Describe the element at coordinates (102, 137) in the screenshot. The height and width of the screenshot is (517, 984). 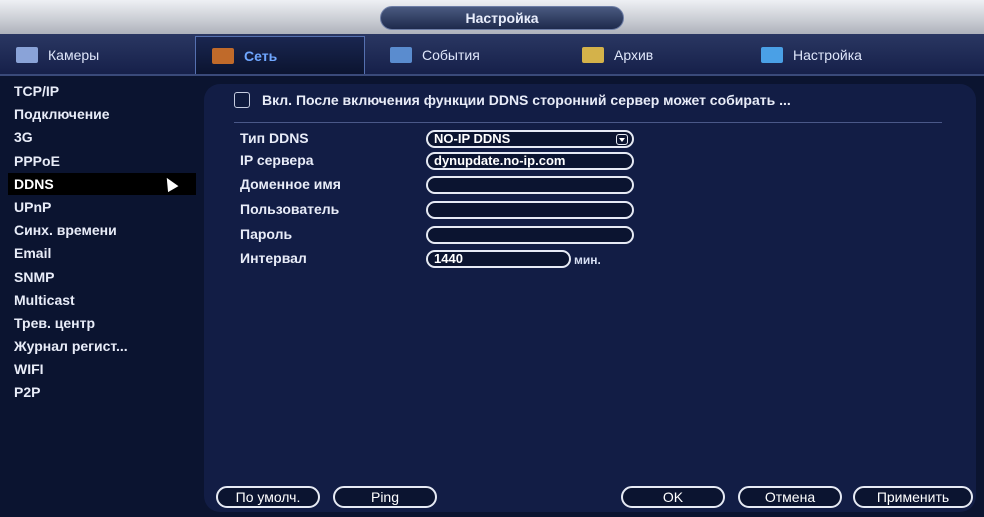
I see `sidebar-item-3g: 3G` at that location.